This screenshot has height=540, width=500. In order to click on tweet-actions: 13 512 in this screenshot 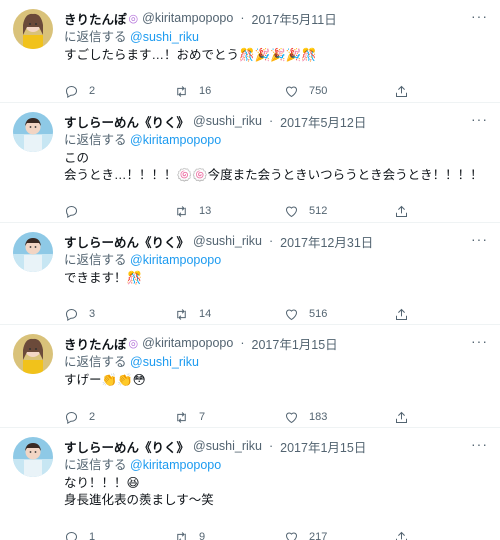, I will do `click(244, 211)`.